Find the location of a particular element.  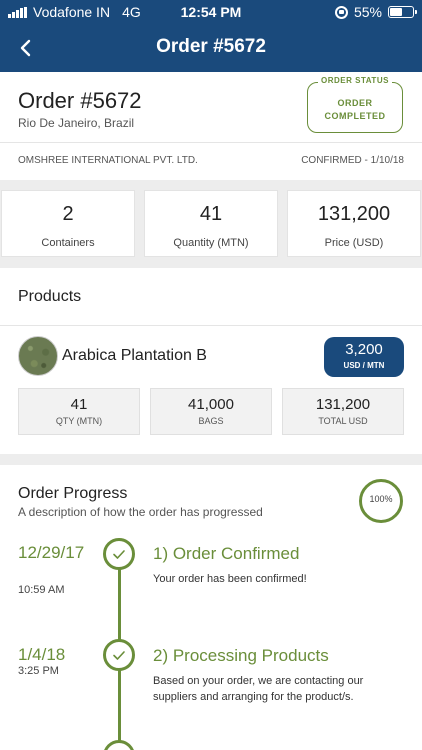

order-status-line1: ORDER is located at coordinates (355, 103).